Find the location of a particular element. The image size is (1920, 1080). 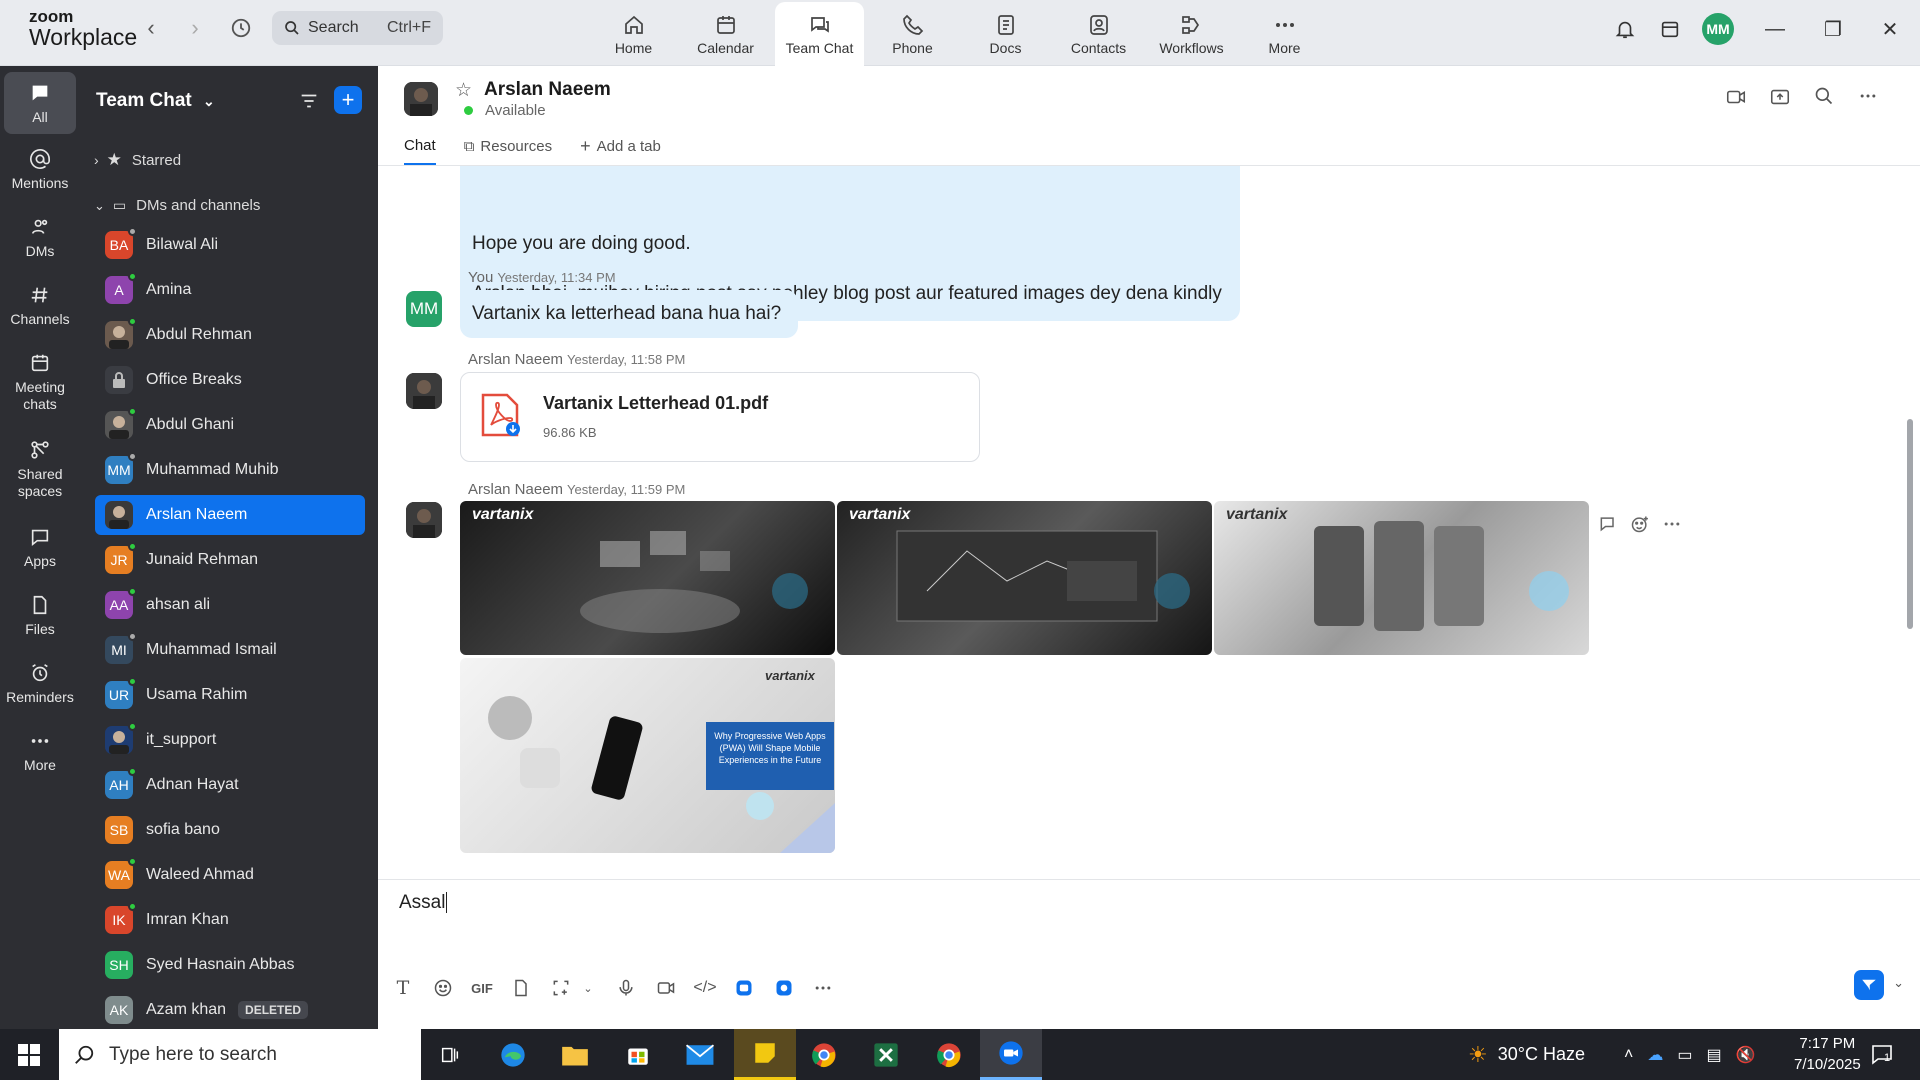

send-button is located at coordinates (1869, 985).